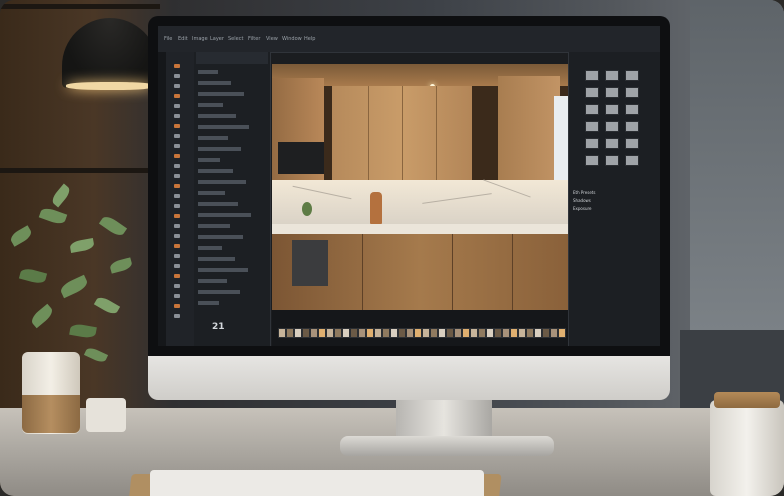  What do you see at coordinates (168, 39) in the screenshot?
I see `menu-file: File` at bounding box center [168, 39].